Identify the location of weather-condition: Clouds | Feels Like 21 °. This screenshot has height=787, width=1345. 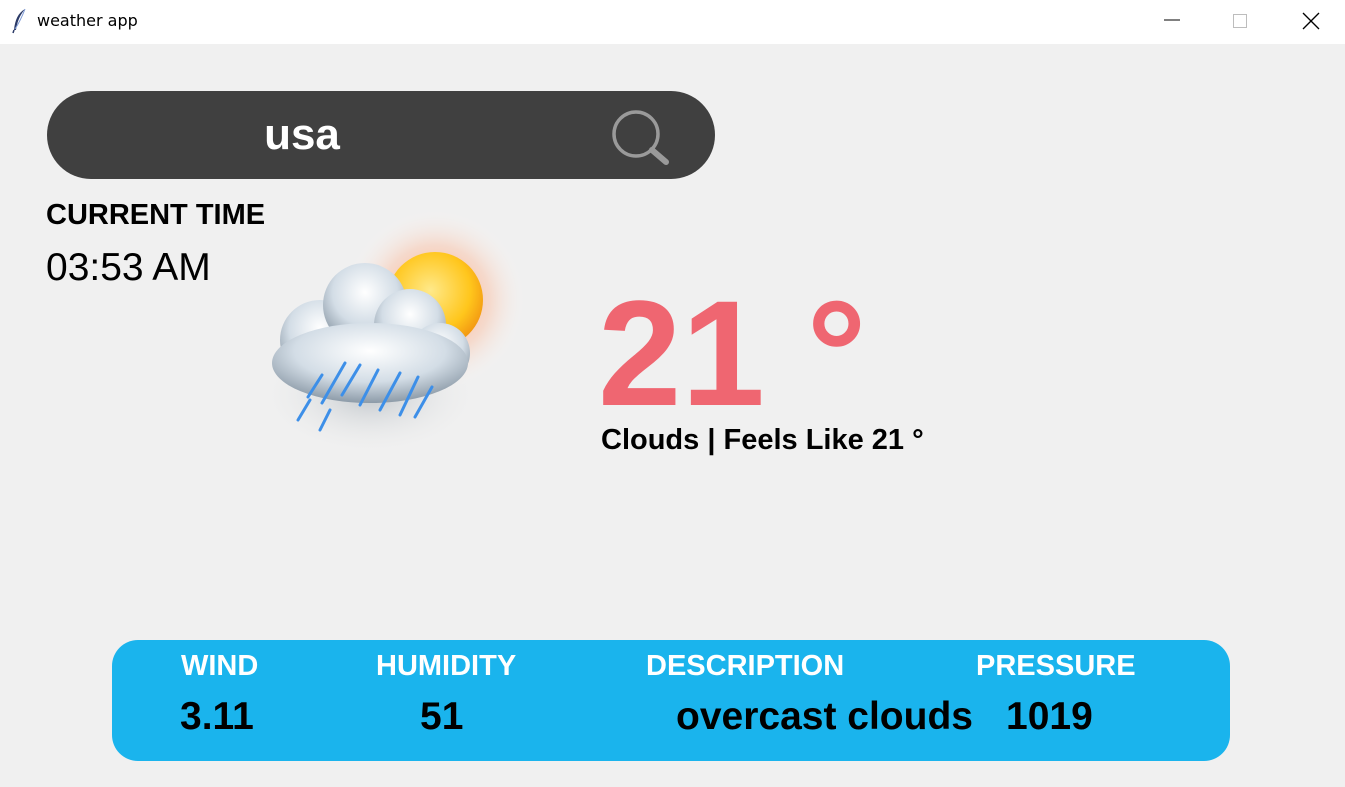
(762, 440).